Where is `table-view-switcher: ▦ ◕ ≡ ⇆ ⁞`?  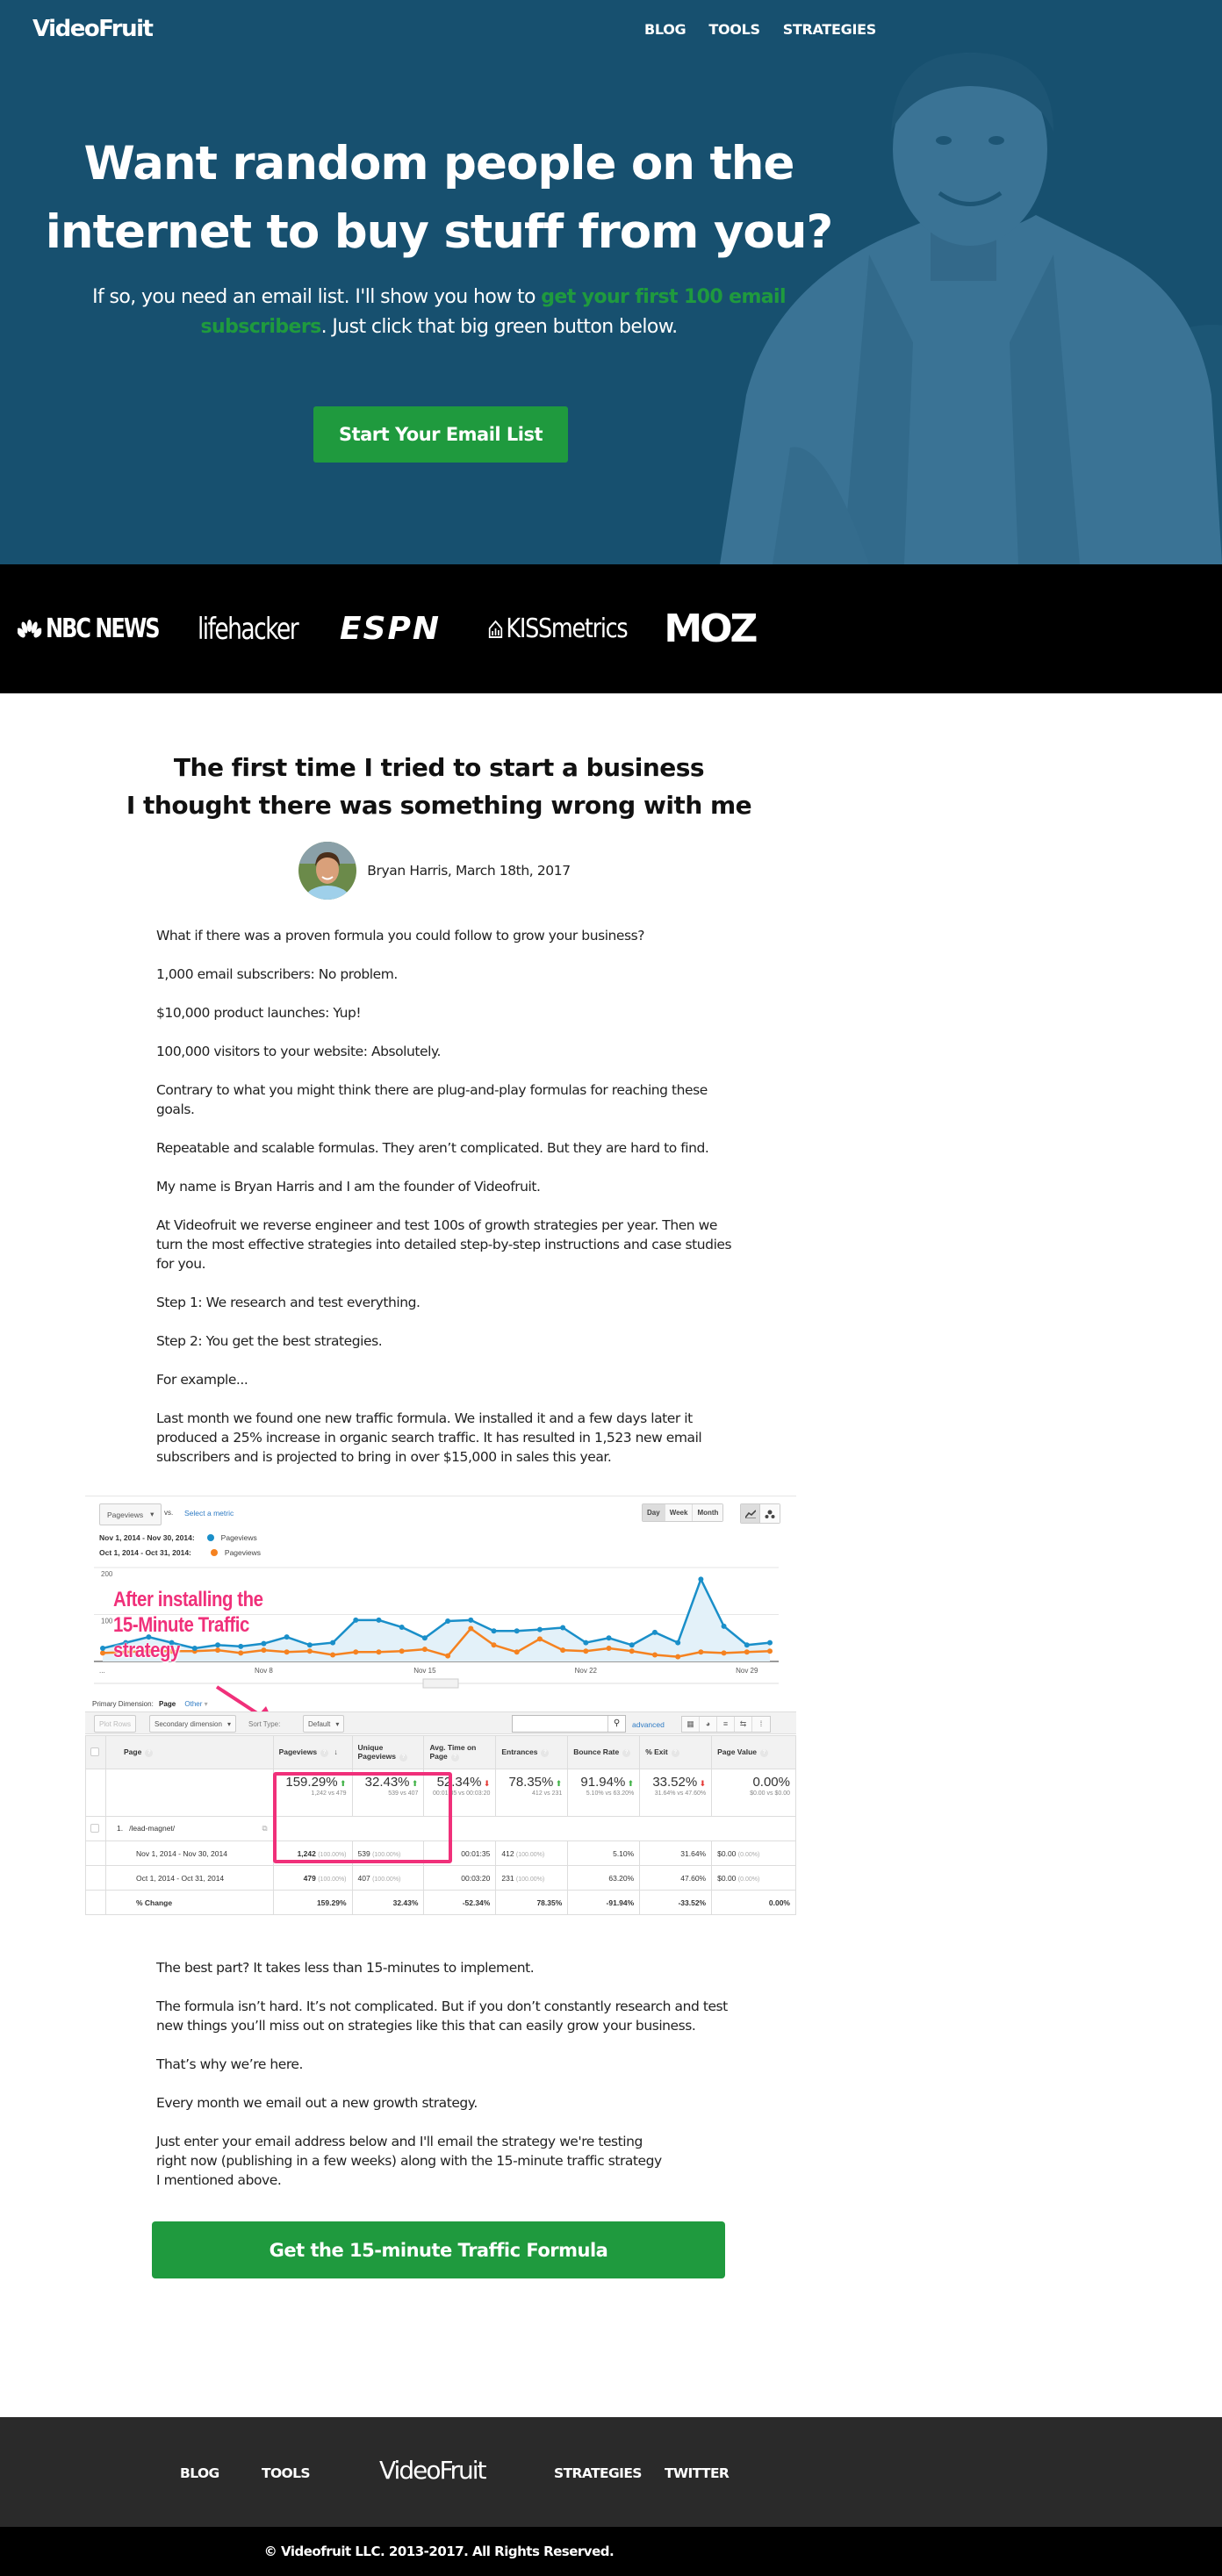
table-view-switcher: ▦ ◕ ≡ ⇆ ⁞ is located at coordinates (726, 1725).